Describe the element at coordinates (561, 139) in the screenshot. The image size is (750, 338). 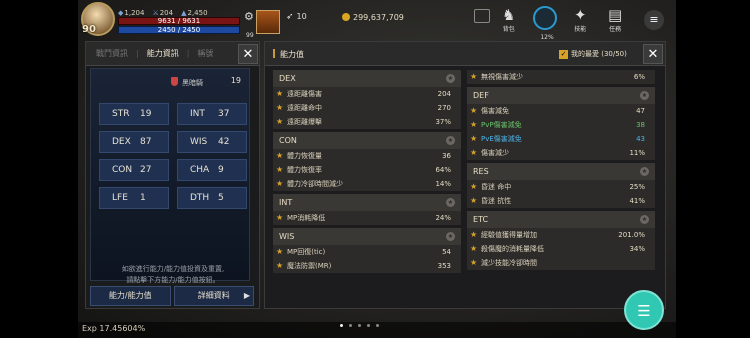
I see `stat-row-pve: ★ PvE傷害減免 43` at that location.